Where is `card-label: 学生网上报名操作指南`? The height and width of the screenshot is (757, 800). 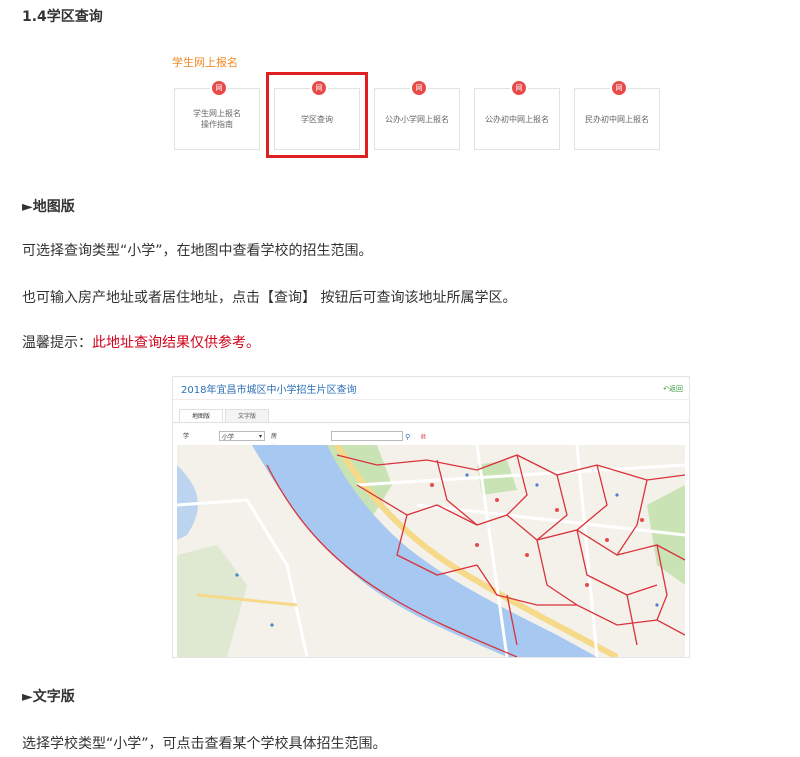 card-label: 学生网上报名操作指南 is located at coordinates (217, 119).